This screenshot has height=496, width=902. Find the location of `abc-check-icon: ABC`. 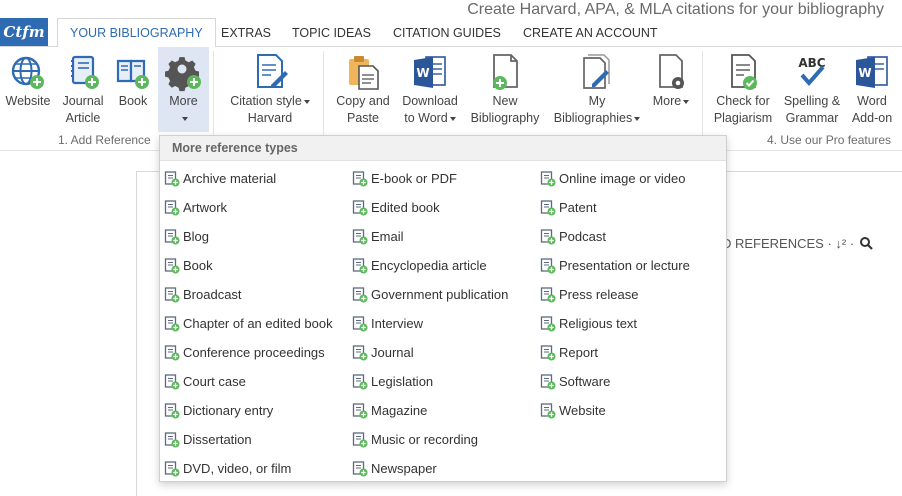

abc-check-icon: ABC is located at coordinates (812, 71).